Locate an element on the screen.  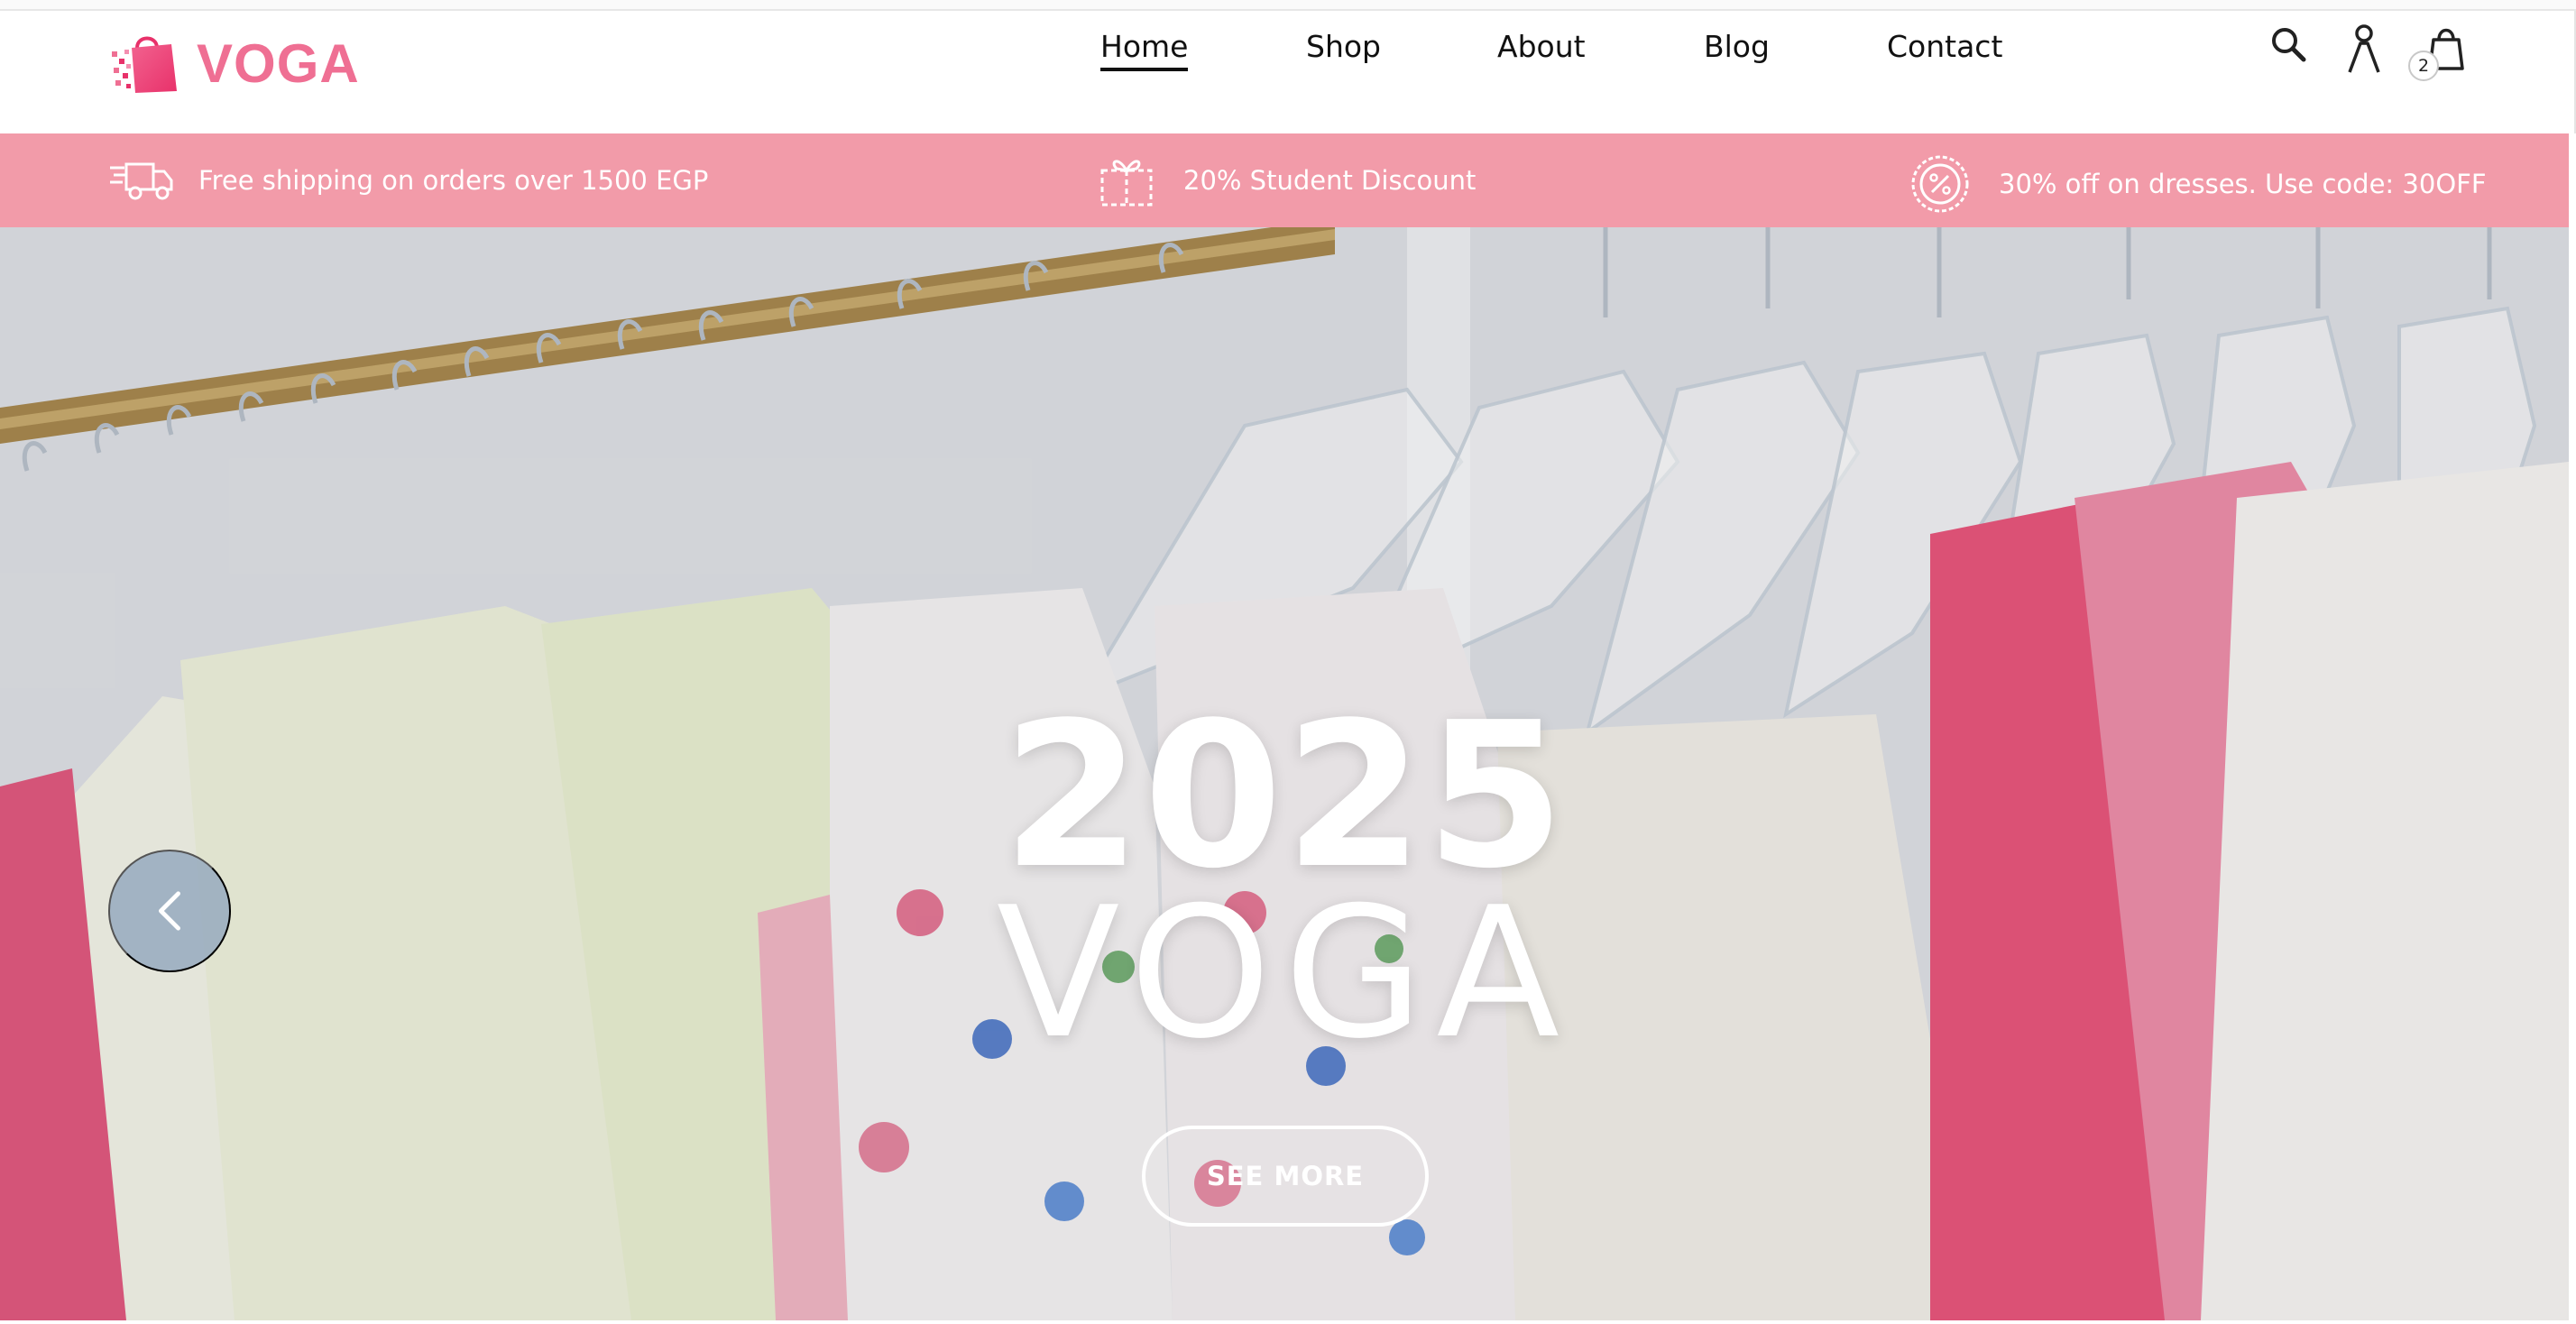
search-icon is located at coordinates (2288, 44).